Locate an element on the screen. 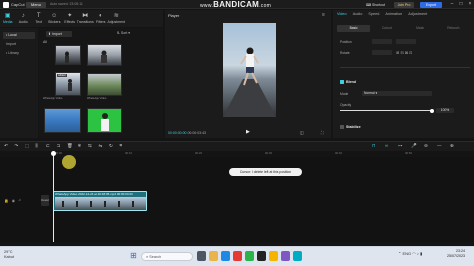 This screenshot has width=474, height=266. properties-subtabs: Basic Cutout Mask Retouch is located at coordinates (403, 28).